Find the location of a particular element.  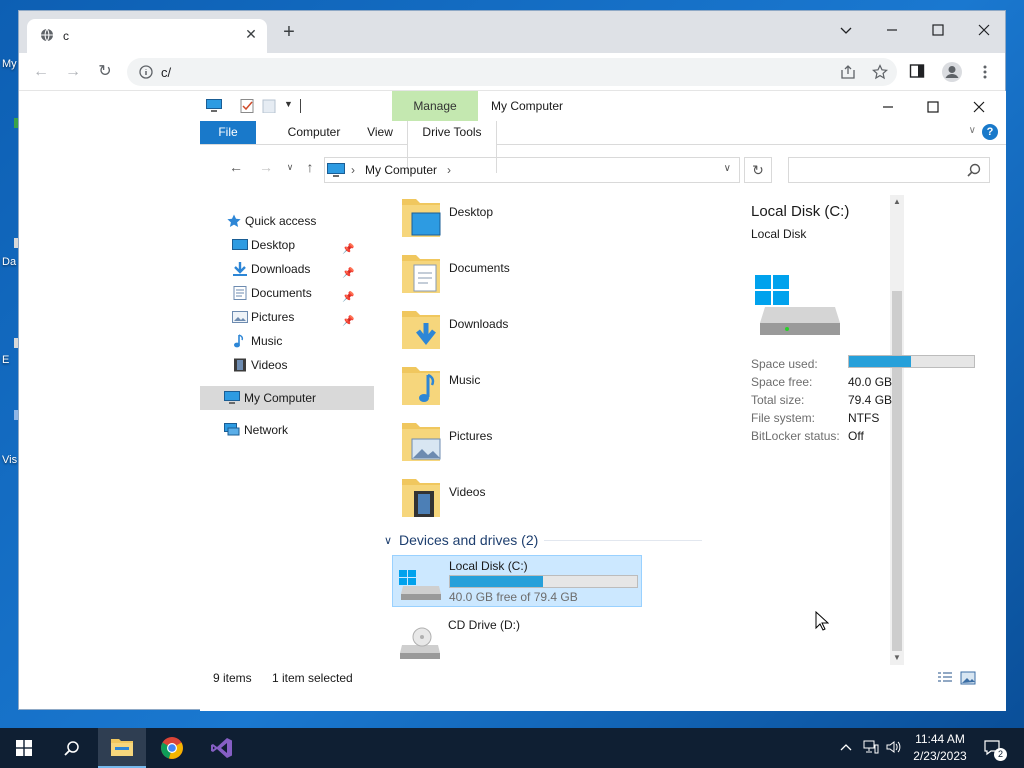

folder-desktop-icon is located at coordinates (421, 218).